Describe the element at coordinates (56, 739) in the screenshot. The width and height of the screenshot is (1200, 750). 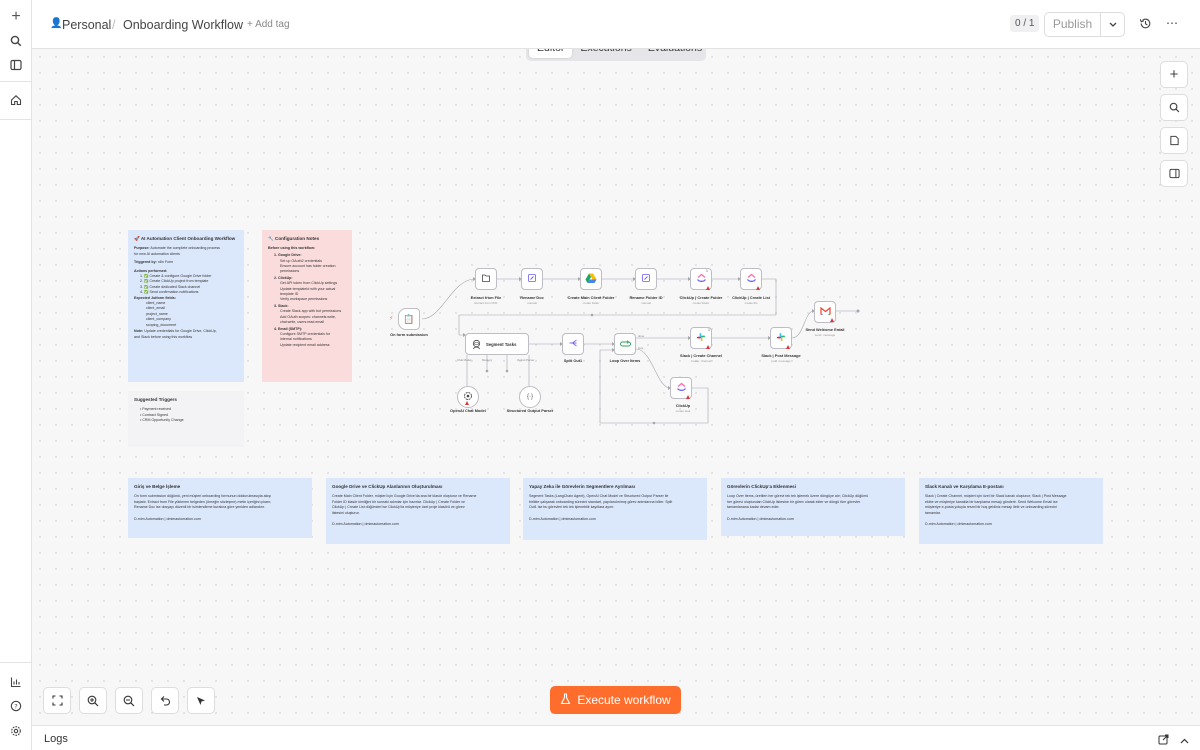
I see `logs-label: Logs` at that location.